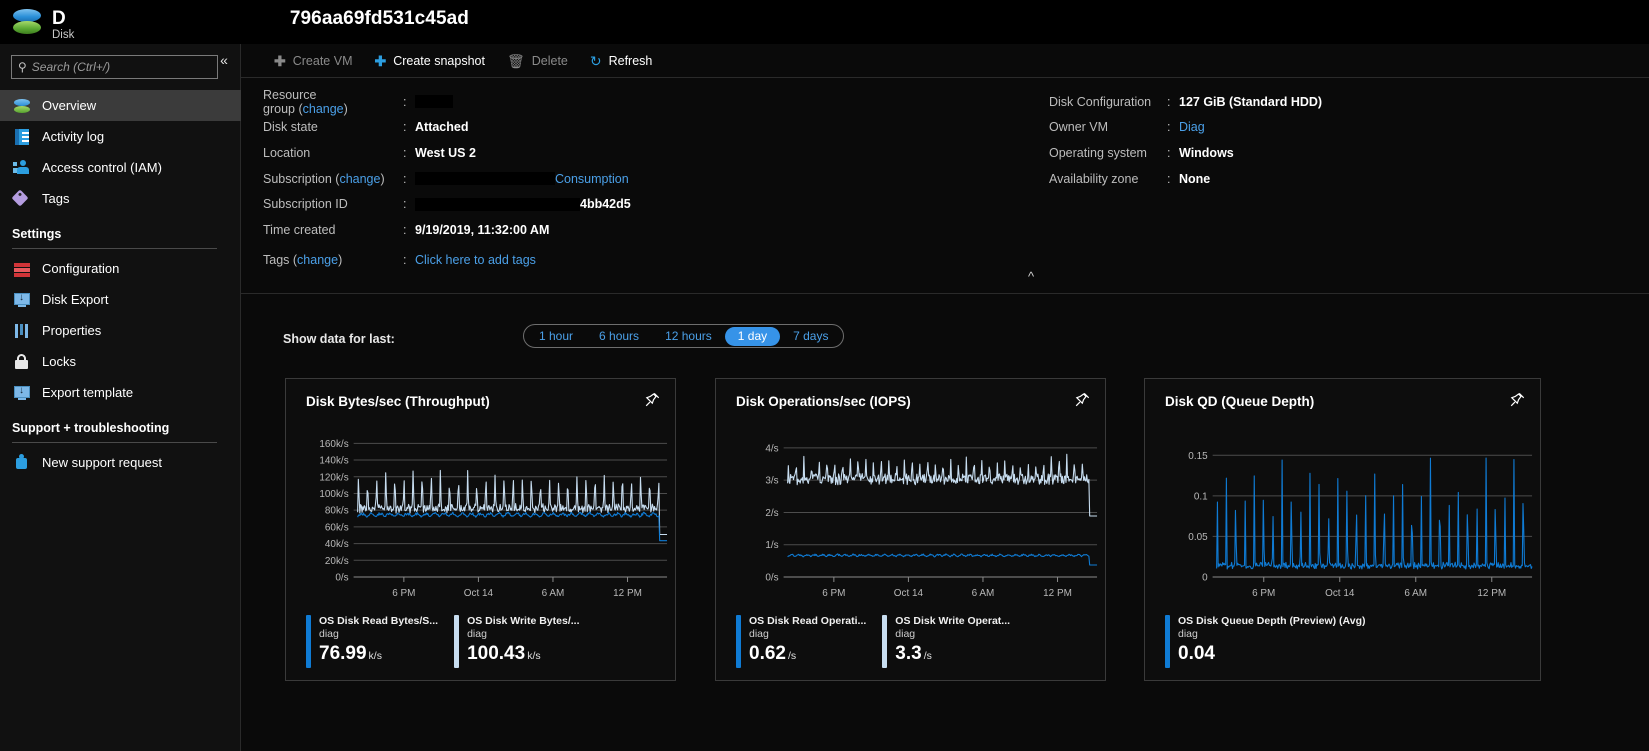  I want to click on properties-icon, so click(22, 331).